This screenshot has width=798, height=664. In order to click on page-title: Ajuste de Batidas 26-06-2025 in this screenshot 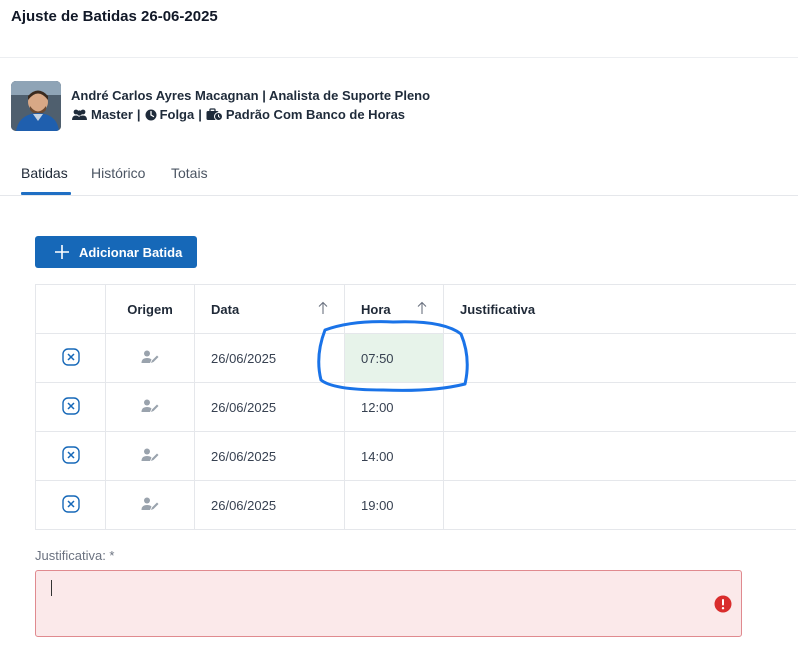, I will do `click(114, 16)`.